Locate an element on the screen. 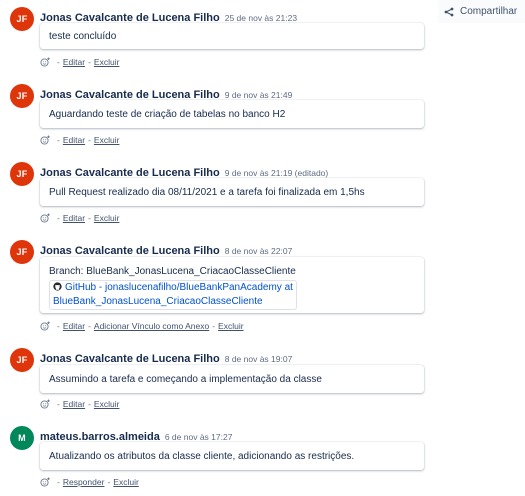  comment-date: 8 de nov às 19:07 is located at coordinates (259, 359).